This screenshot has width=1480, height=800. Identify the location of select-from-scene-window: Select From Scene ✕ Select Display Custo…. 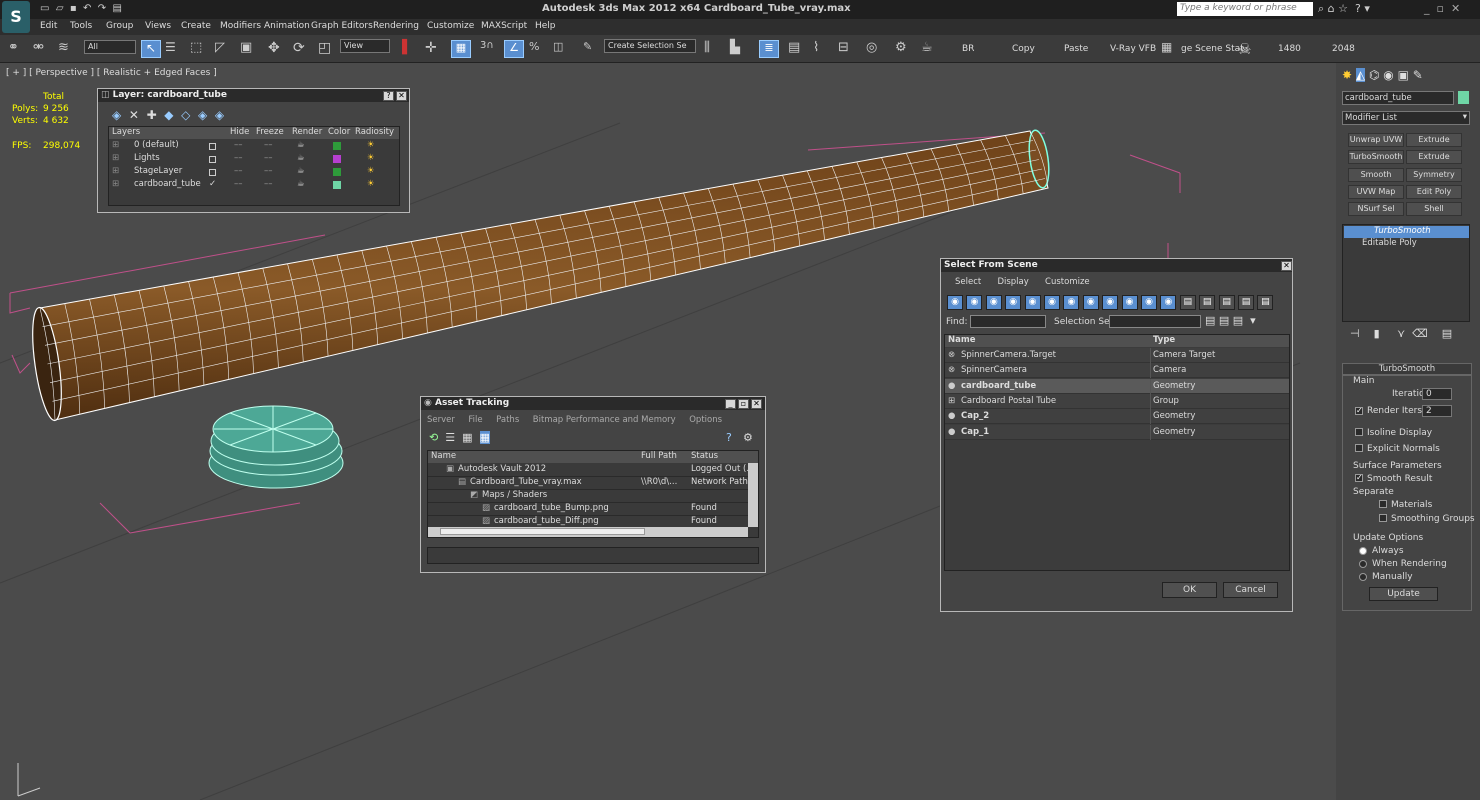
(1116, 435).